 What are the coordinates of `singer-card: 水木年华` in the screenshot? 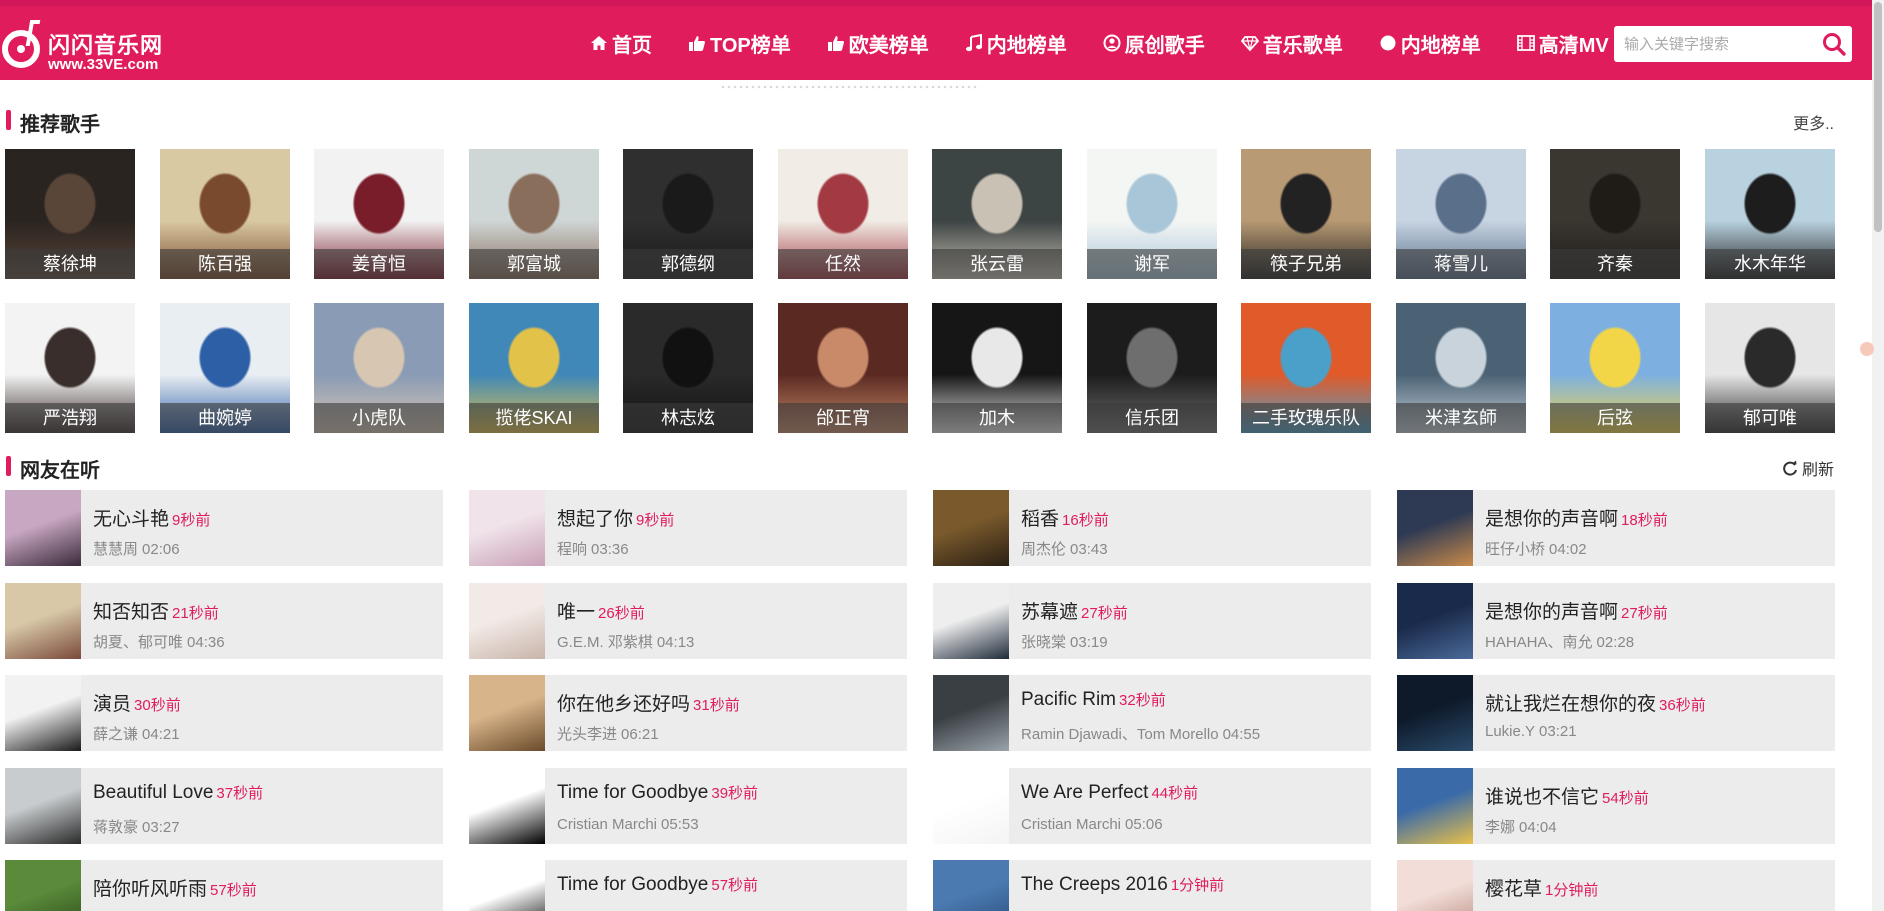 It's located at (1770, 214).